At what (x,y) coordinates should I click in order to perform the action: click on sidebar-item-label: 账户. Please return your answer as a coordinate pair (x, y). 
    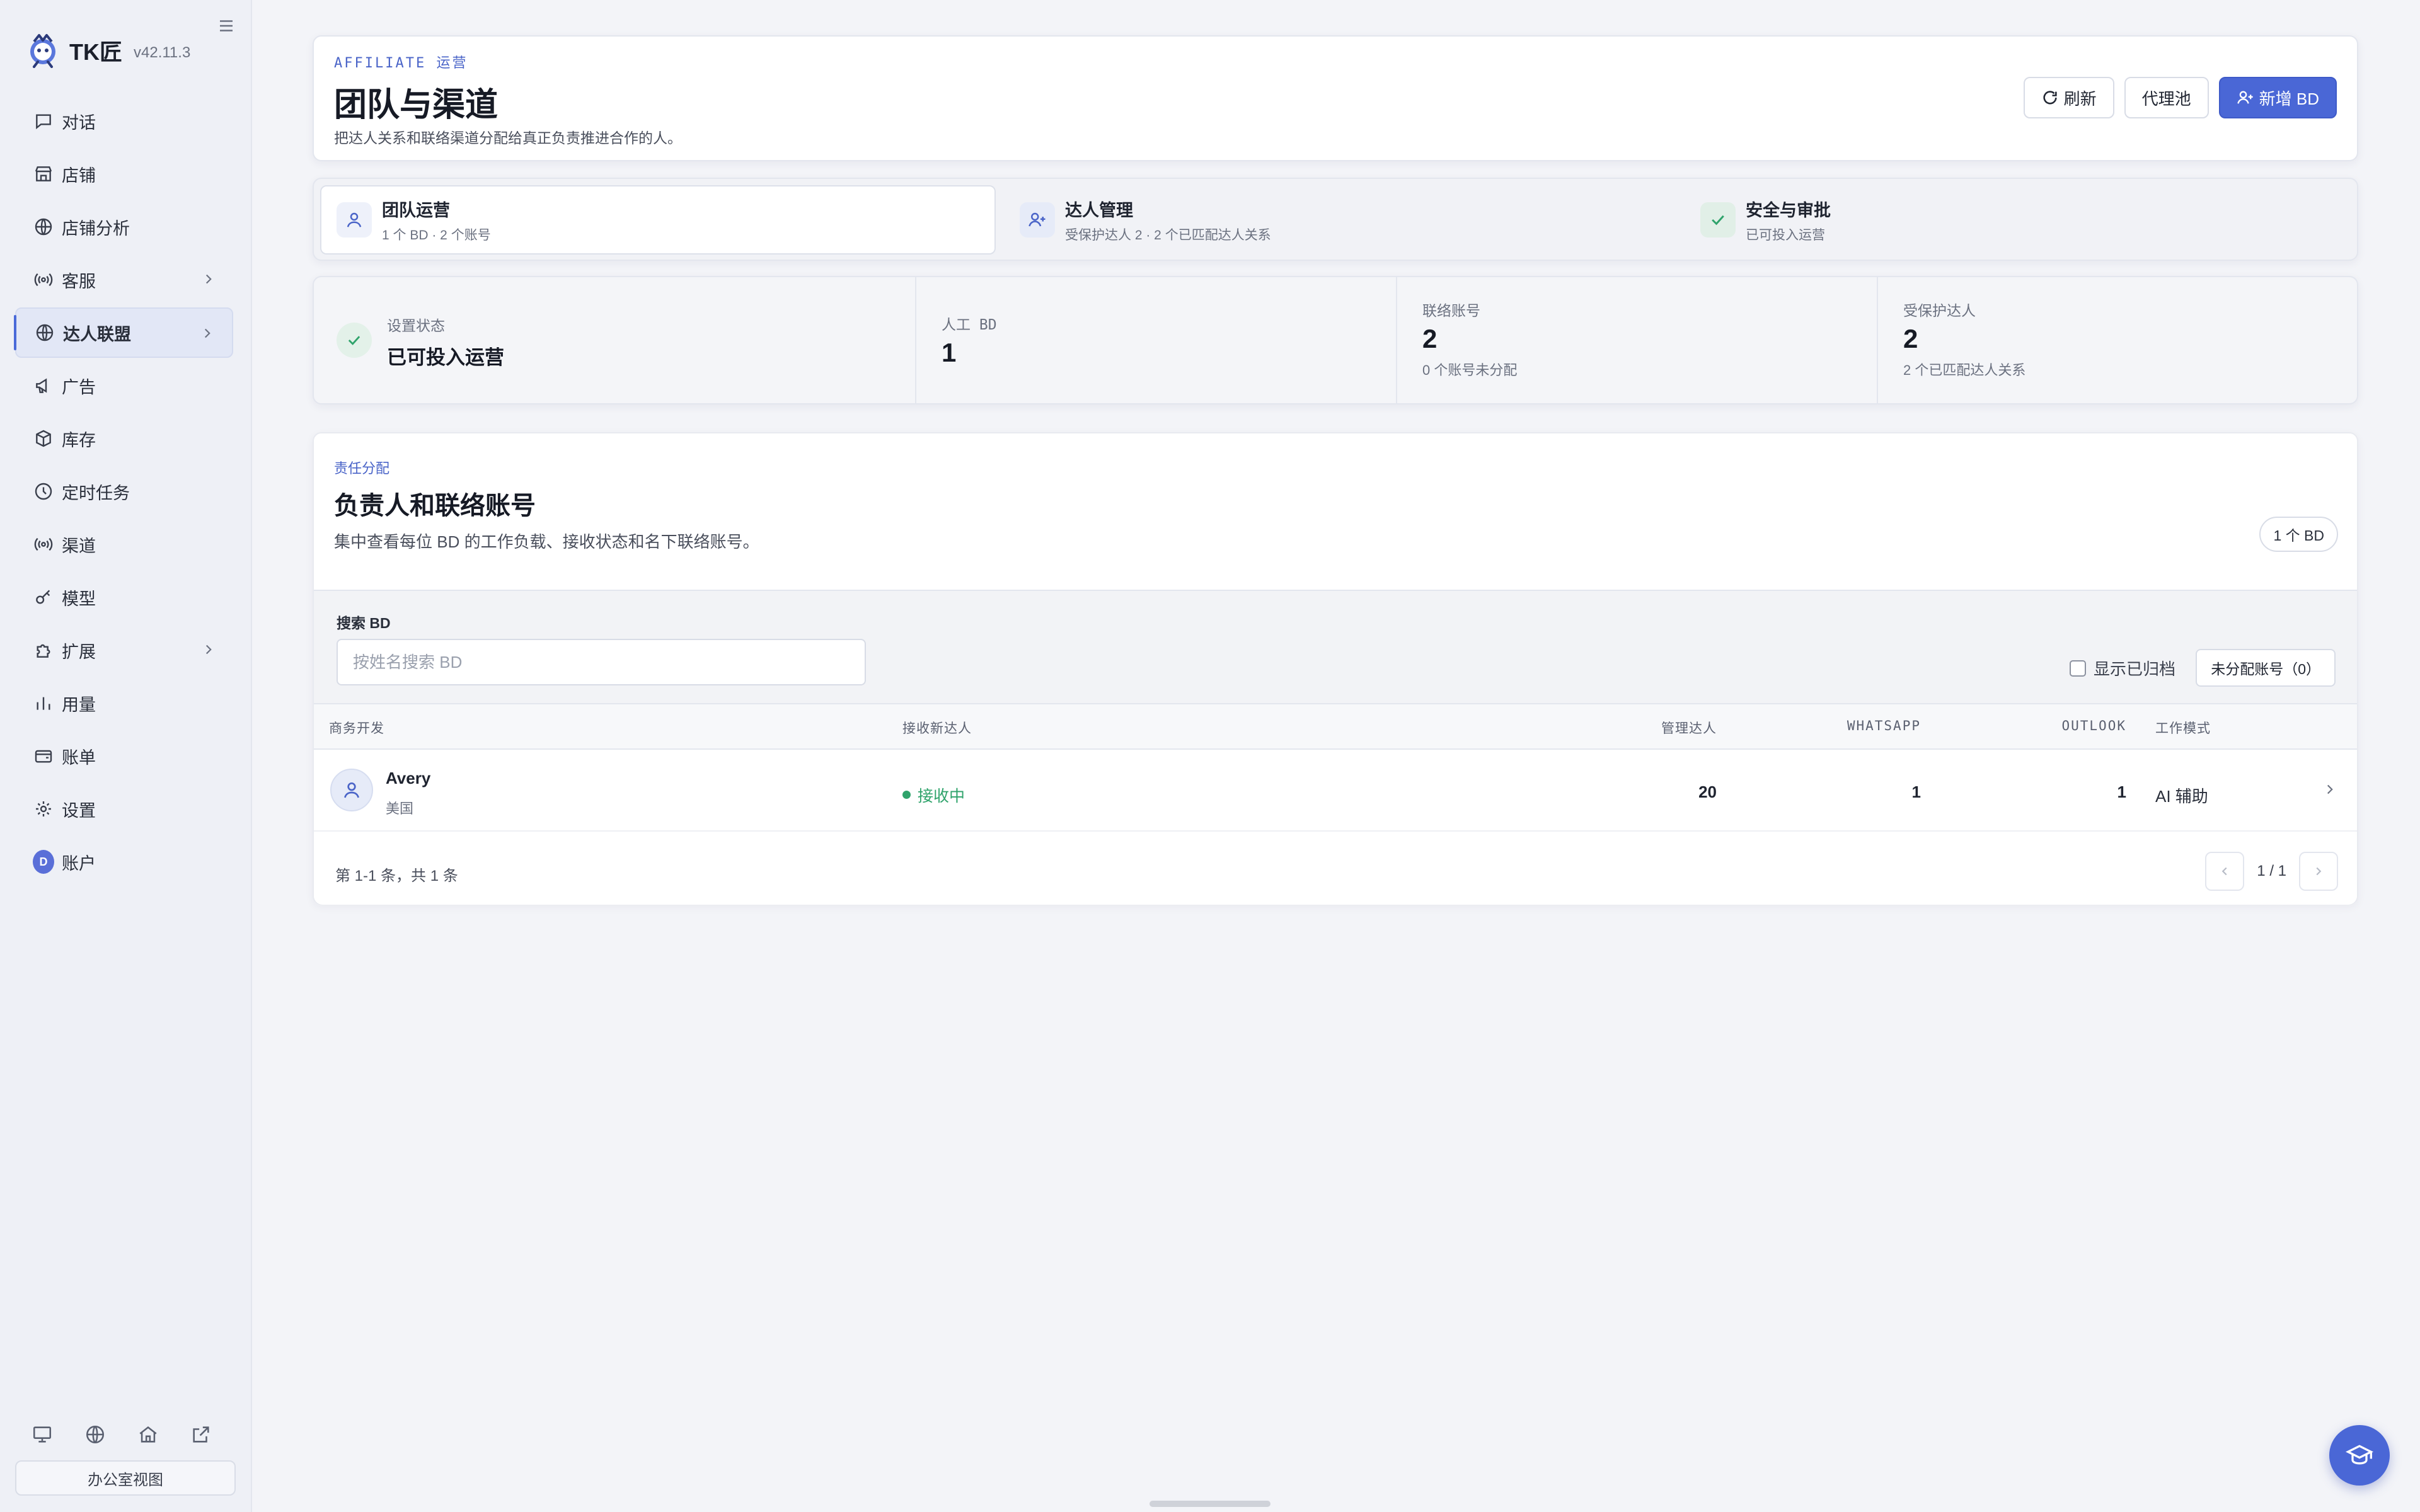
    Looking at the image, I should click on (79, 863).